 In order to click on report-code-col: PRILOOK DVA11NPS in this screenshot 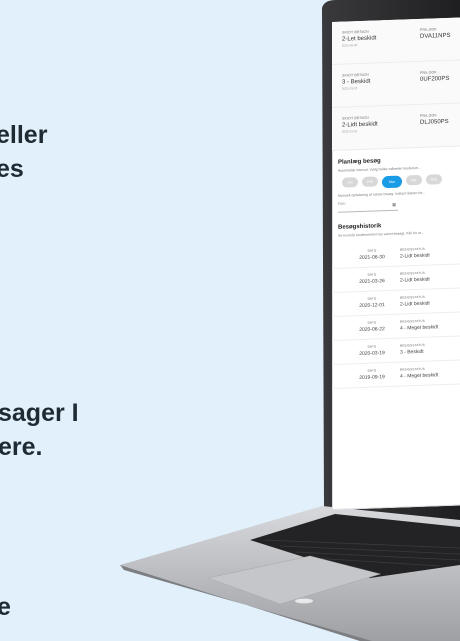, I will do `click(435, 33)`.